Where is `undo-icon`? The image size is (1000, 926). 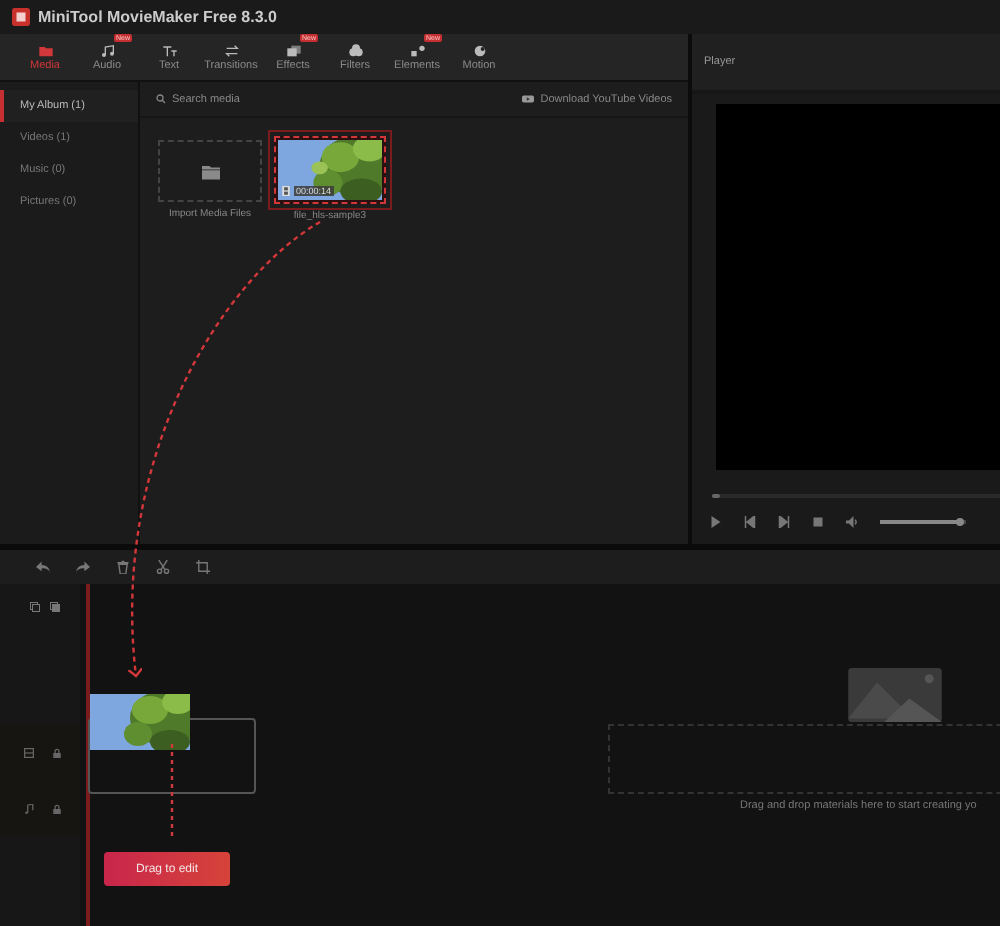 undo-icon is located at coordinates (43, 567).